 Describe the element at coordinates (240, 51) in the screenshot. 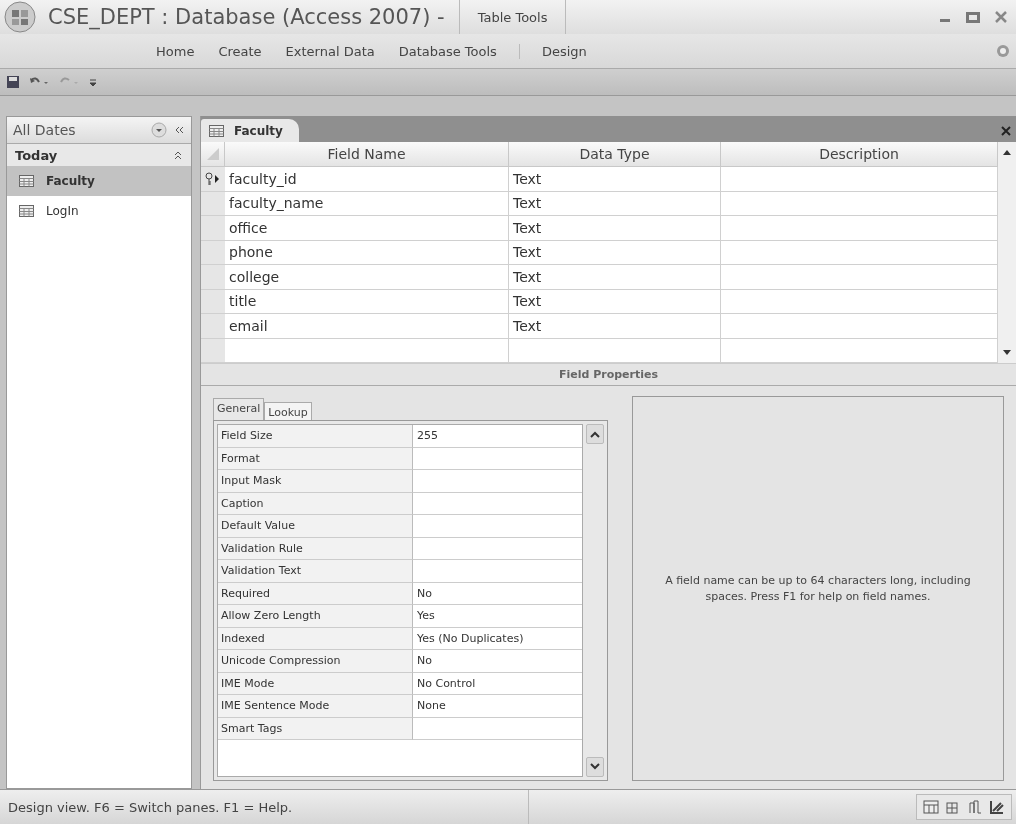

I see `ribbon-tab: Create` at that location.